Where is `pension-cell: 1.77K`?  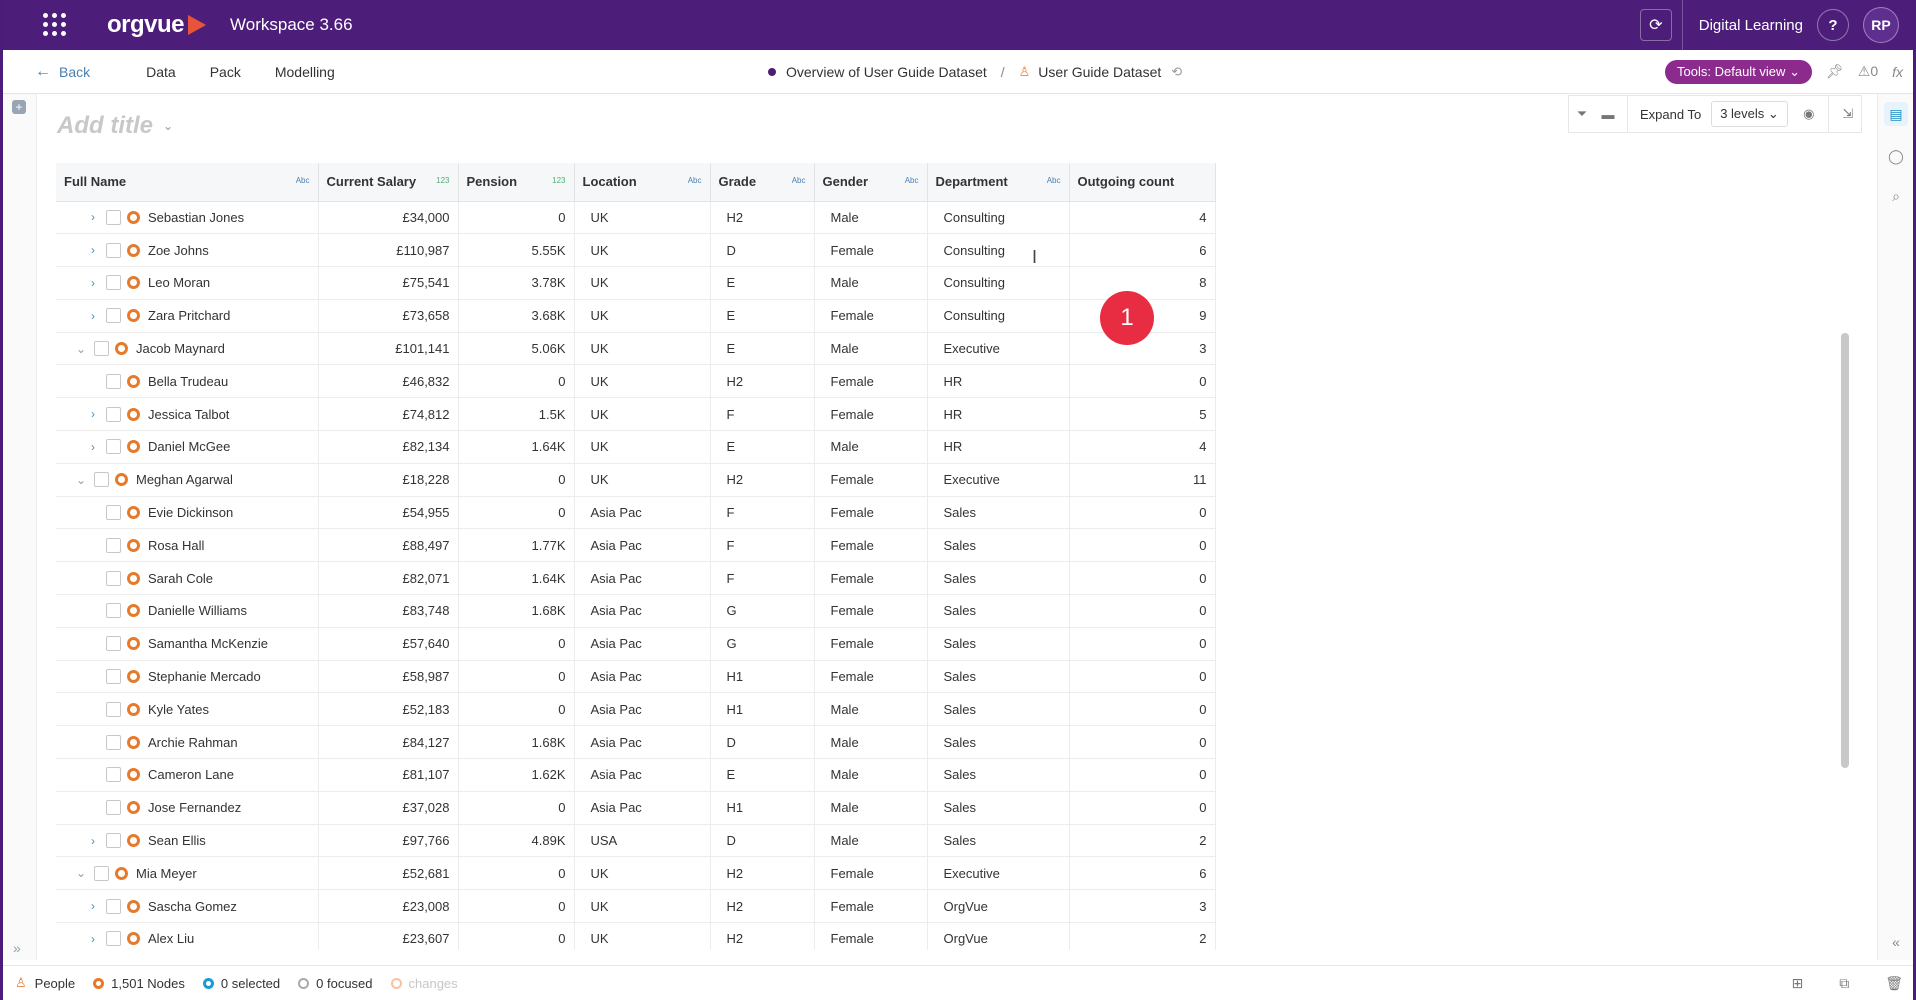
pension-cell: 1.77K is located at coordinates (516, 545).